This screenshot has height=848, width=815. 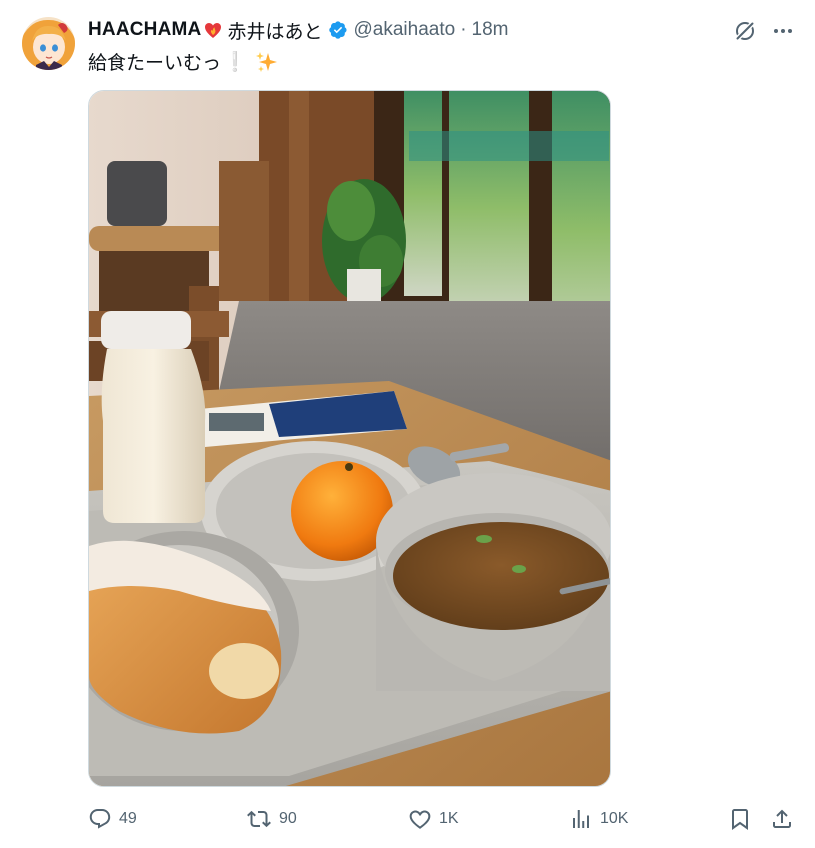 What do you see at coordinates (581, 819) in the screenshot?
I see `views-icon` at bounding box center [581, 819].